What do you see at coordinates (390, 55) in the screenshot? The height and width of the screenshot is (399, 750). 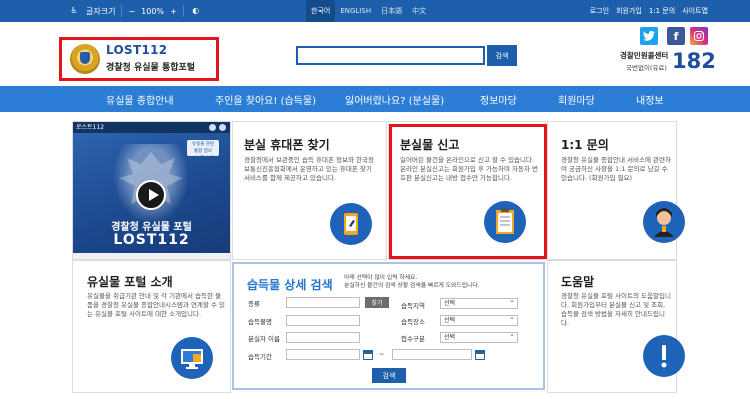 I see `search-input` at bounding box center [390, 55].